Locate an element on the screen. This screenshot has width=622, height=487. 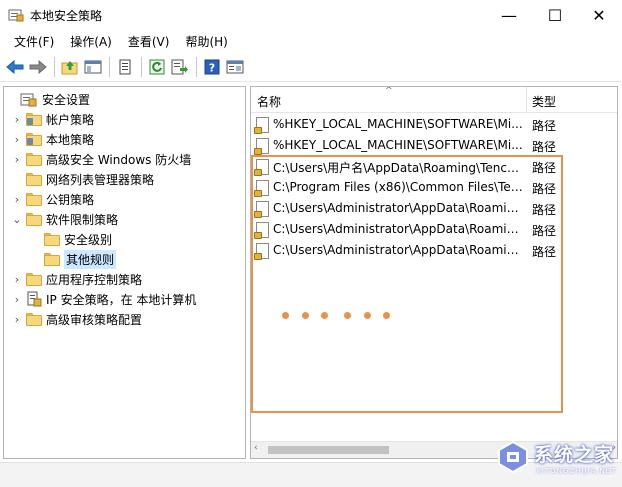
tree-item-software-restriction: ⌄ 软件限制策略 is located at coordinates (64, 219).